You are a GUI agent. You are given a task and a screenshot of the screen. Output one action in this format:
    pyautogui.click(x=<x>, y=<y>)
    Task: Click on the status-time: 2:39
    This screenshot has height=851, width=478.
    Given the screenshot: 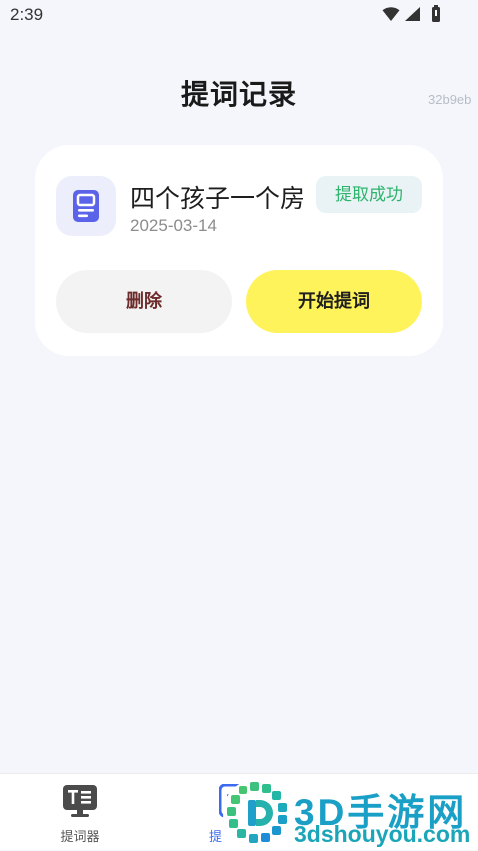 What is the action you would take?
    pyautogui.click(x=27, y=14)
    